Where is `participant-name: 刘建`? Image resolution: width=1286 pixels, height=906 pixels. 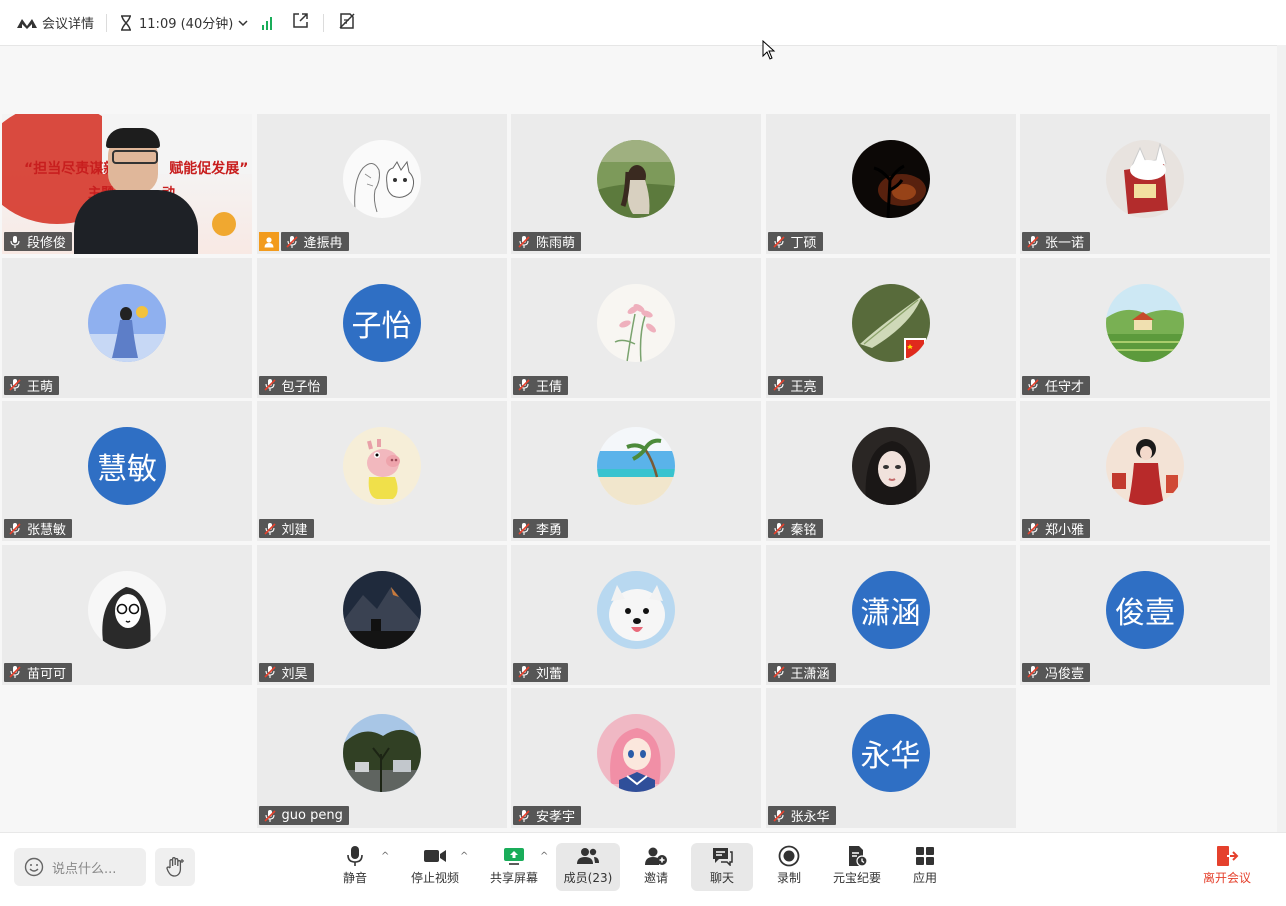 participant-name: 刘建 is located at coordinates (294, 530).